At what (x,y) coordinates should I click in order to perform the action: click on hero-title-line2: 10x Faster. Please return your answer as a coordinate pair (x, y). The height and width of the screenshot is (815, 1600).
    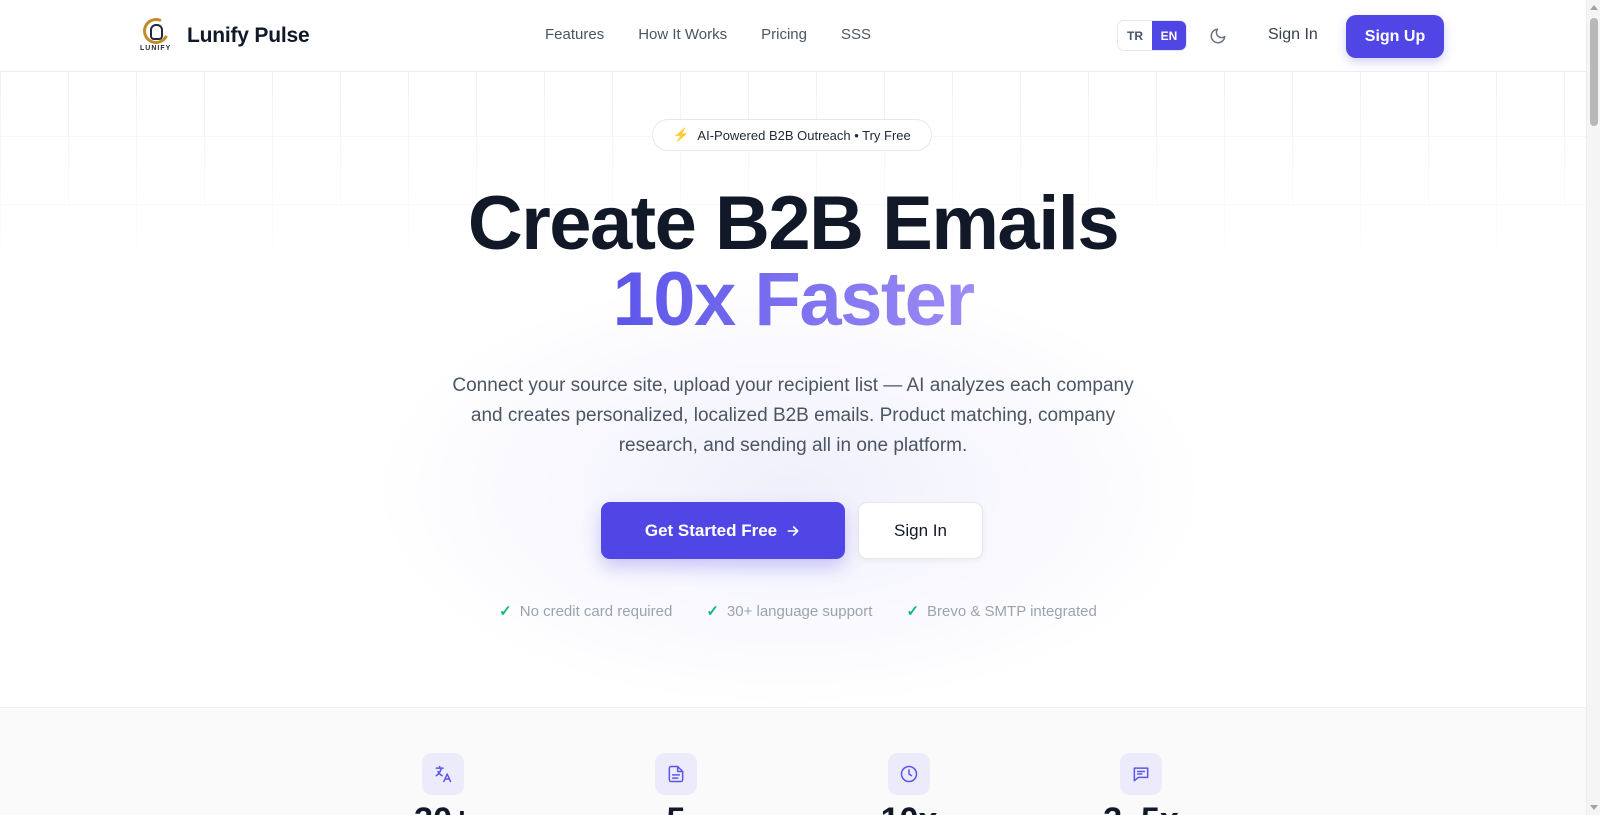
    Looking at the image, I should click on (793, 300).